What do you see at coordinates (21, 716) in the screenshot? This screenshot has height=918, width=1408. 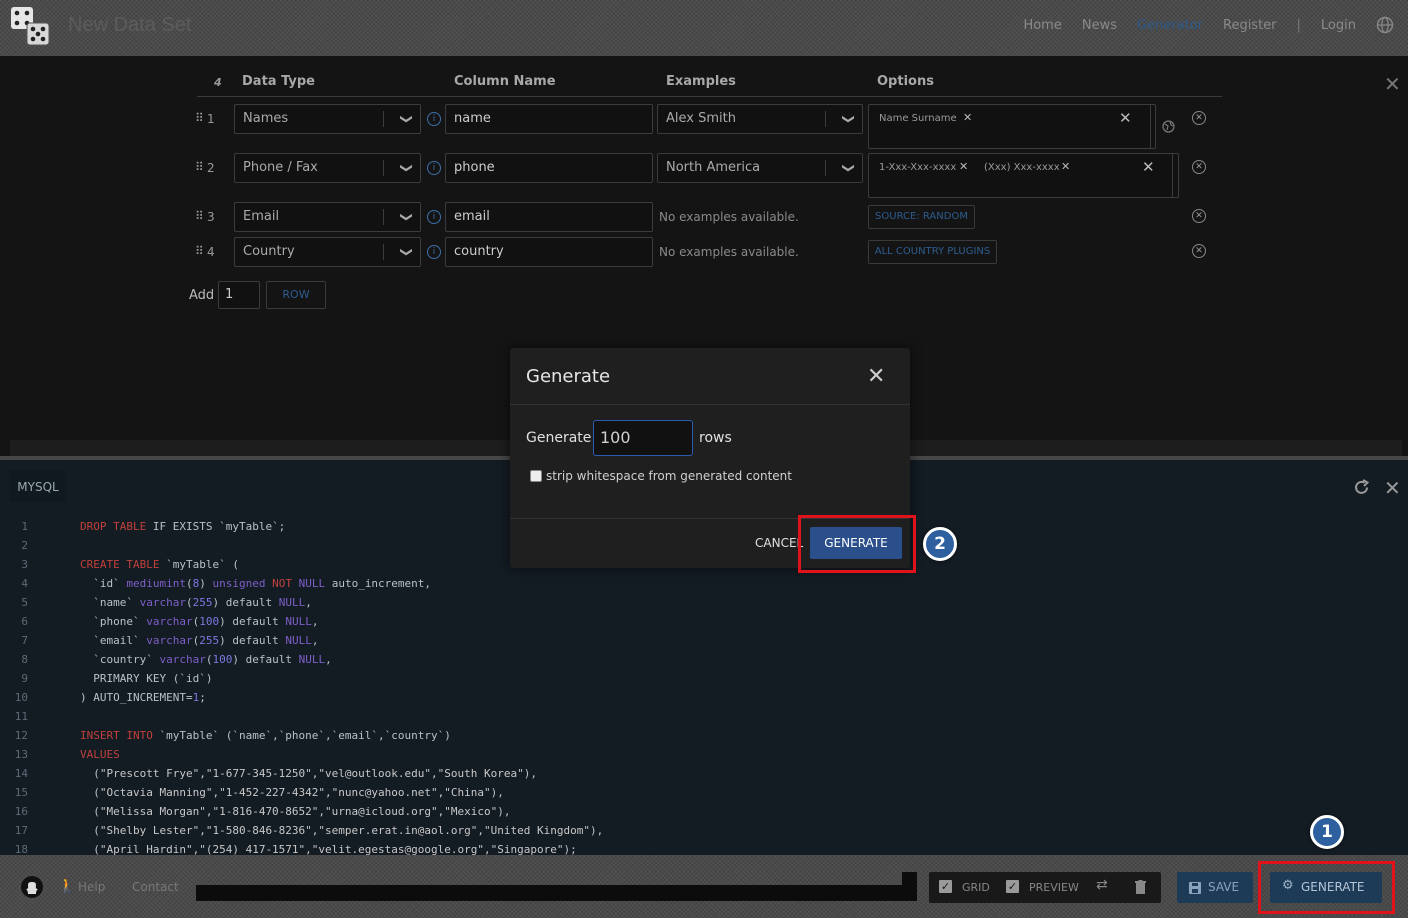 I see `line-number: 11` at bounding box center [21, 716].